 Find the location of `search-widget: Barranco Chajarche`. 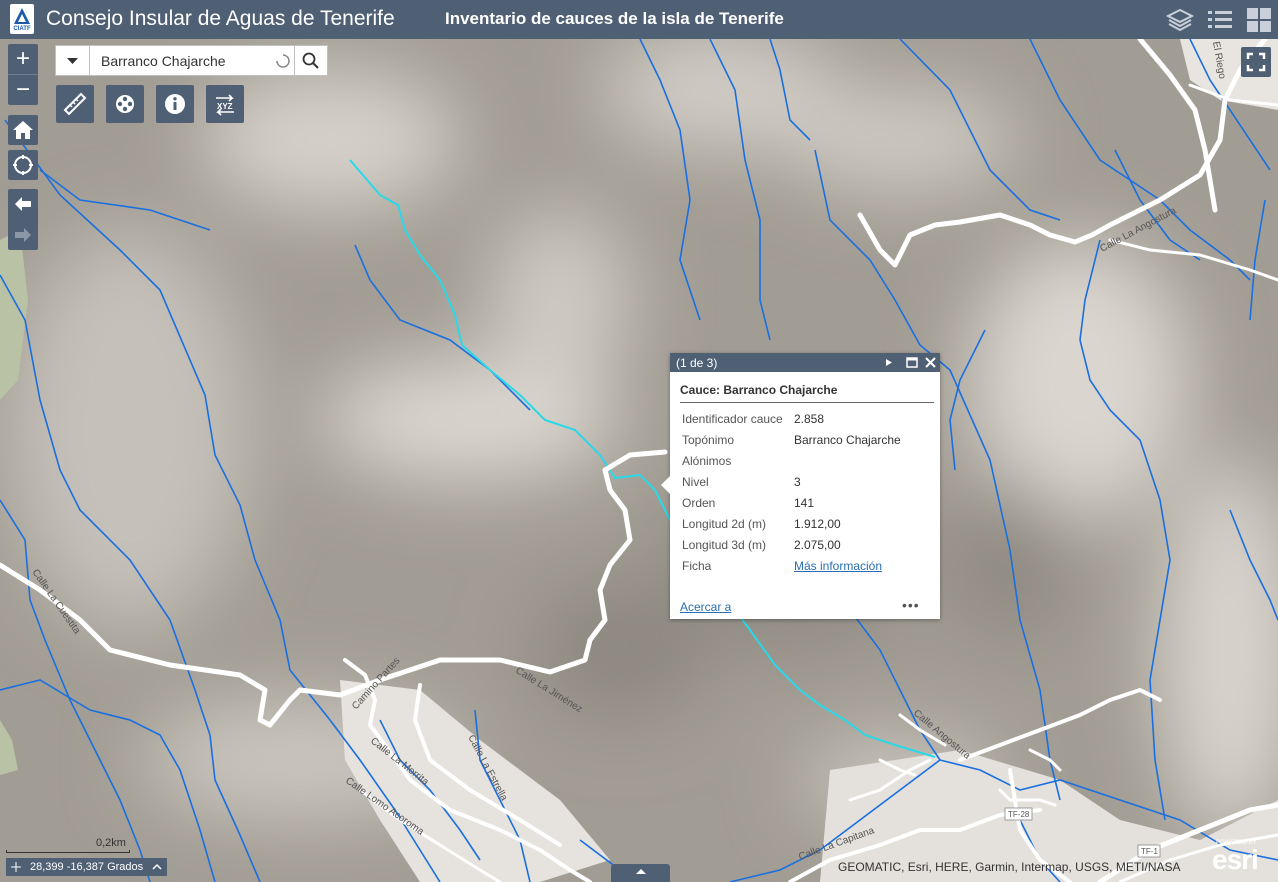

search-widget: Barranco Chajarche is located at coordinates (191, 60).